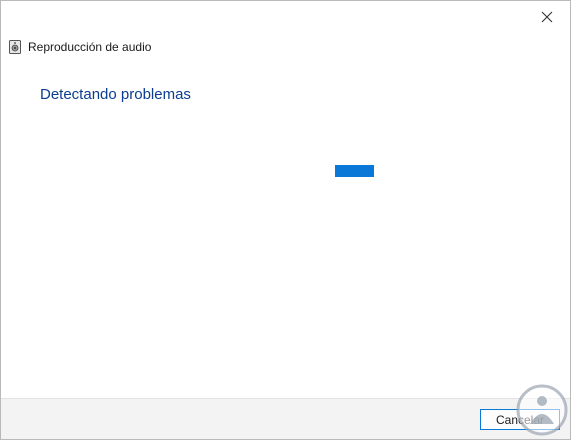  I want to click on close-icon, so click(547, 17).